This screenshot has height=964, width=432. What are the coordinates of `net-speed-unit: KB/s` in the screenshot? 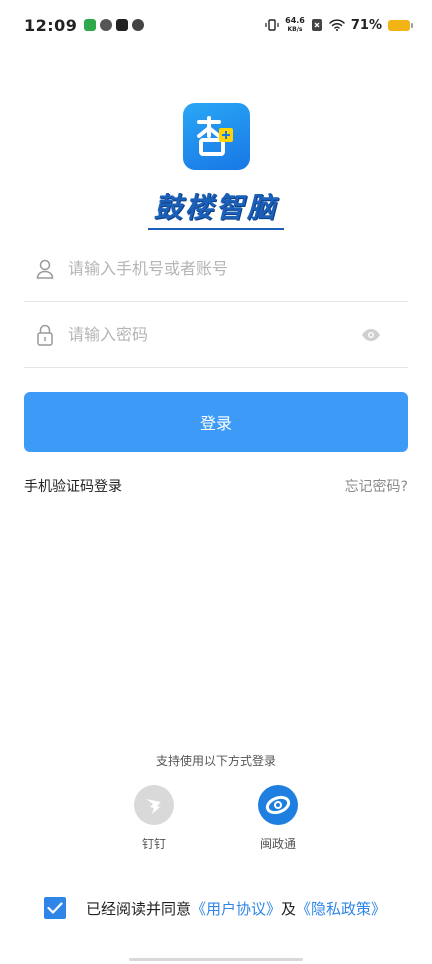 It's located at (295, 29).